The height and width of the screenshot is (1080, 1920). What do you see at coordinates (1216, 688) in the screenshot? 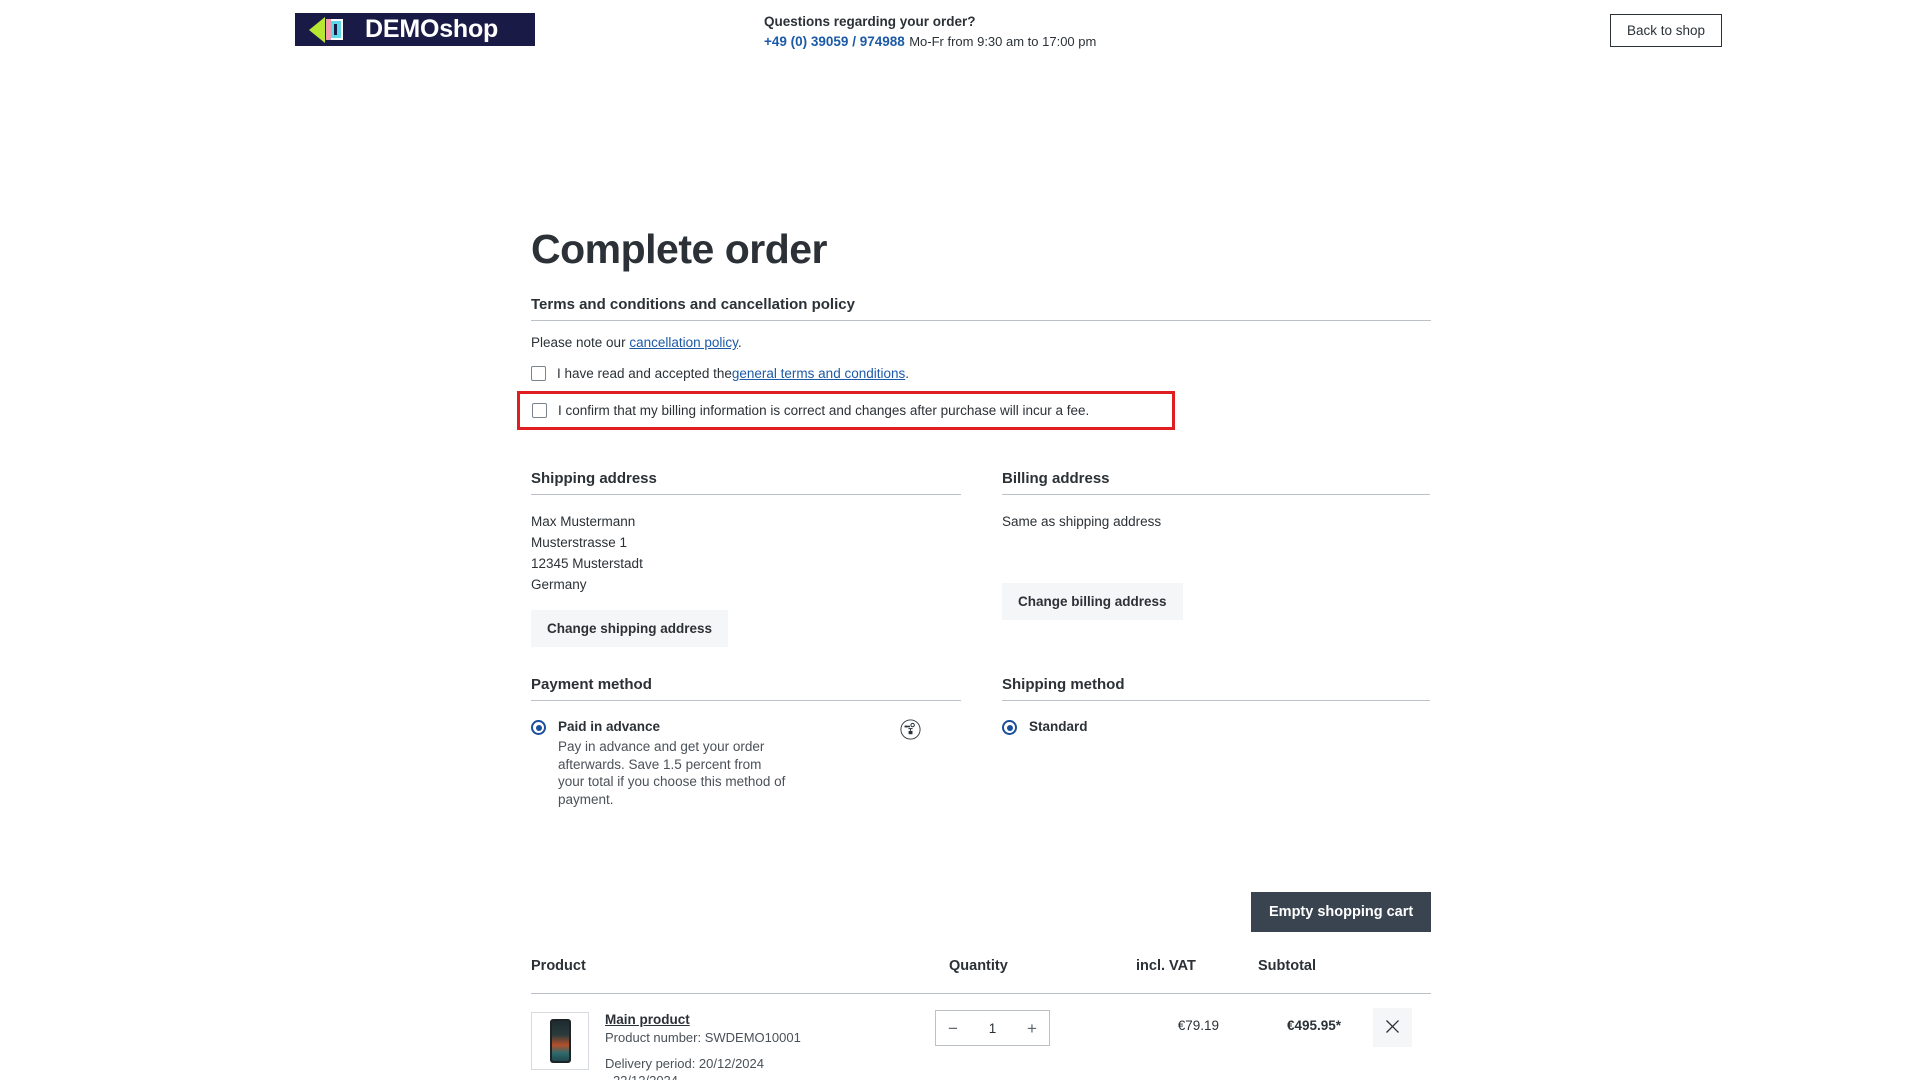
I see `shipping-method-title: Shipping method` at bounding box center [1216, 688].